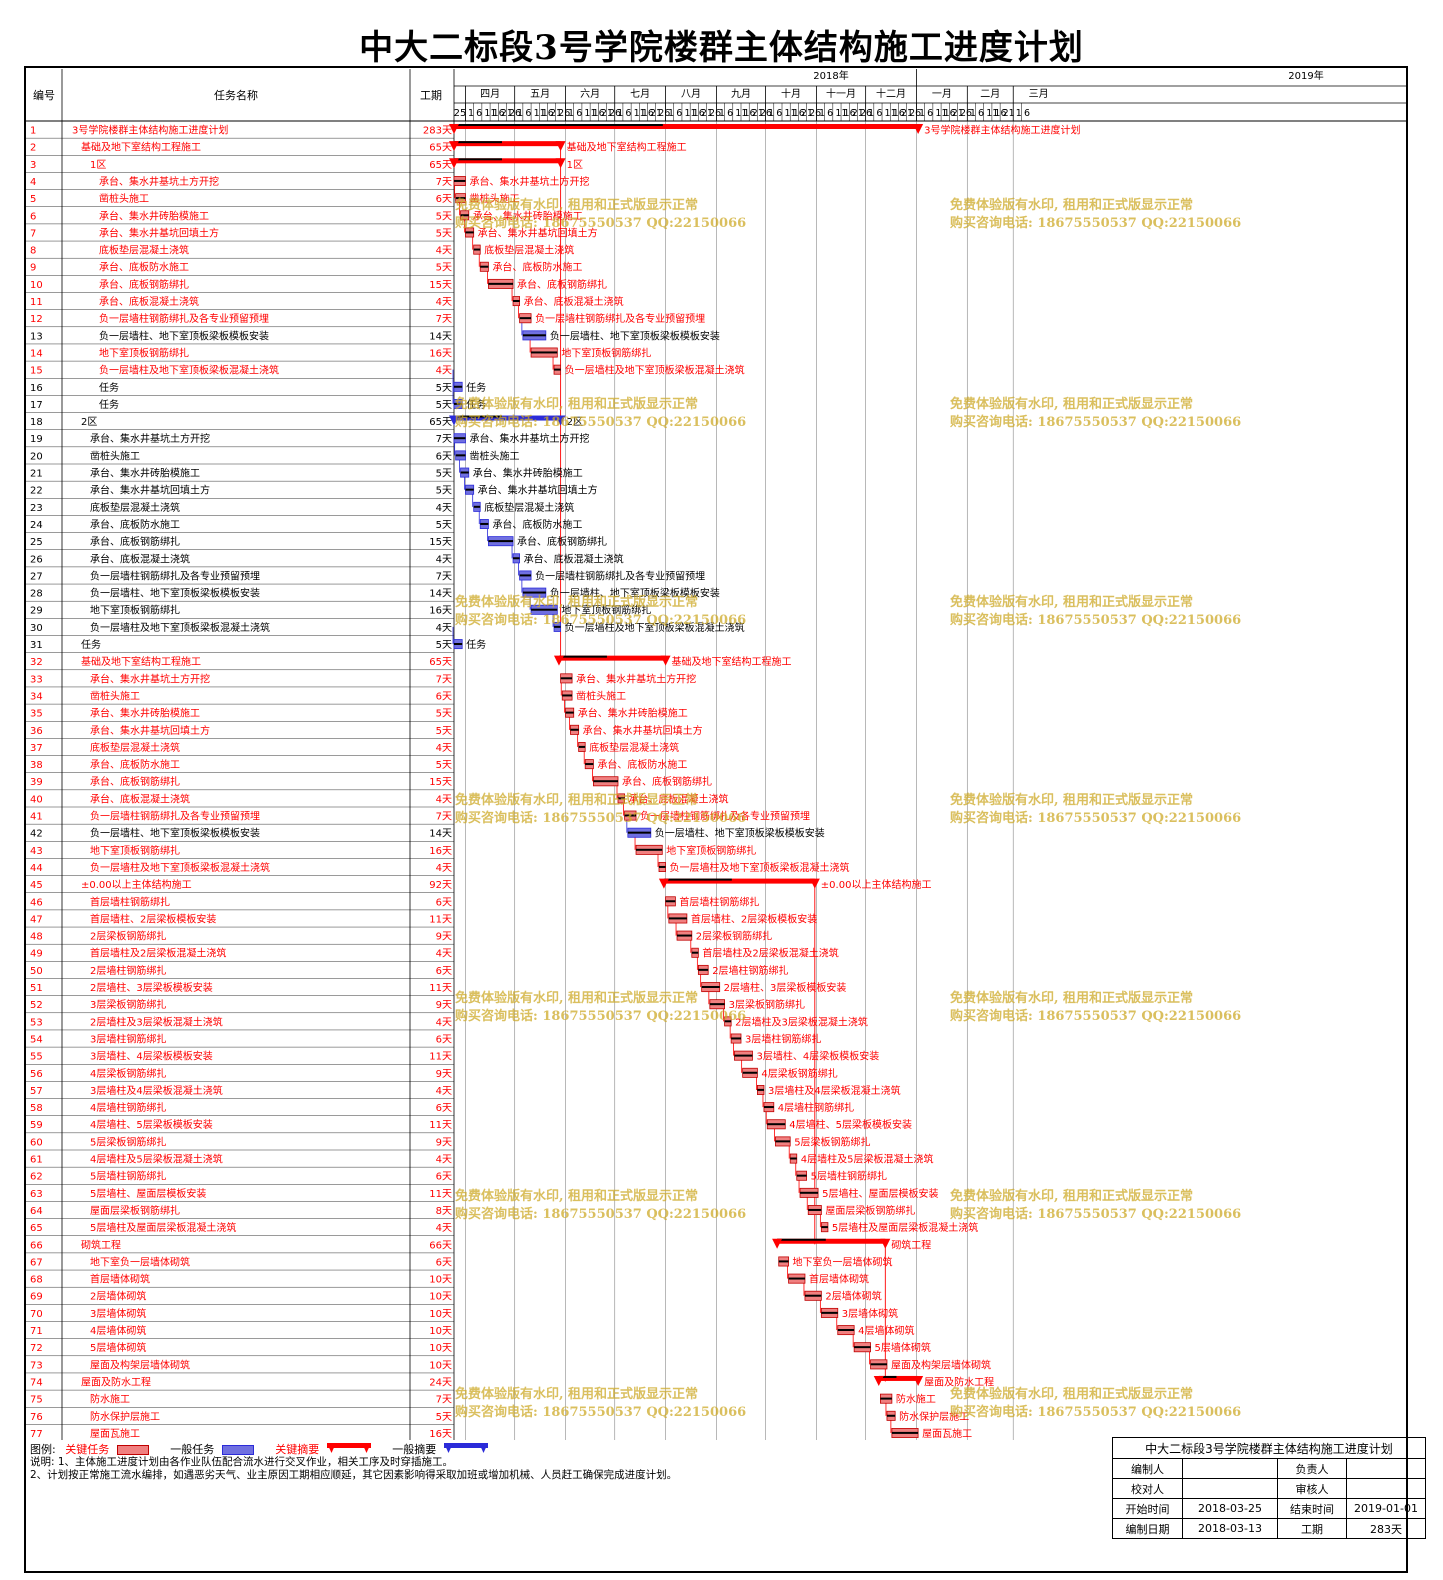  What do you see at coordinates (528, 473) in the screenshot?
I see `bar-label: 承台、集水井砖胎模施工` at bounding box center [528, 473].